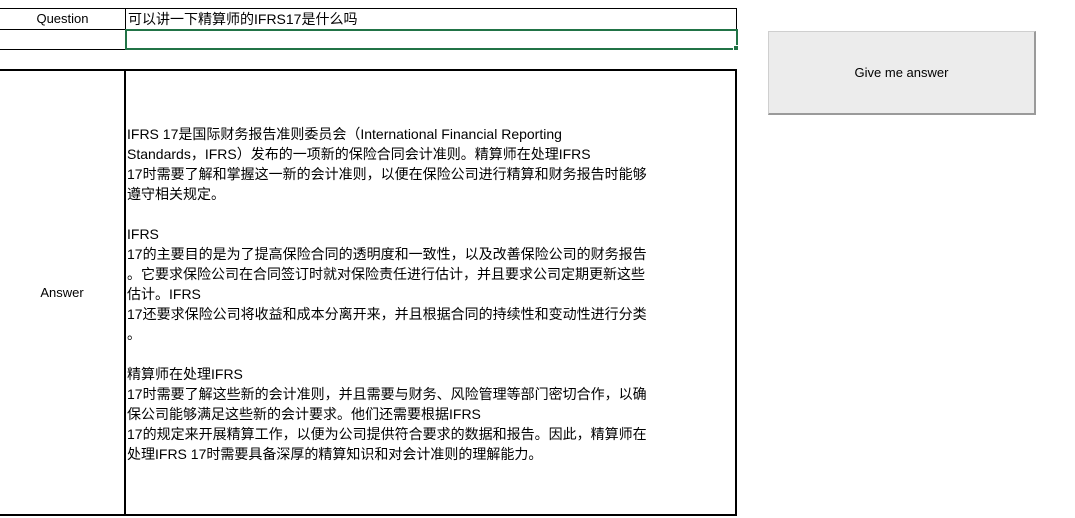  Describe the element at coordinates (143, 234) in the screenshot. I see `answer-line: IFRS` at that location.